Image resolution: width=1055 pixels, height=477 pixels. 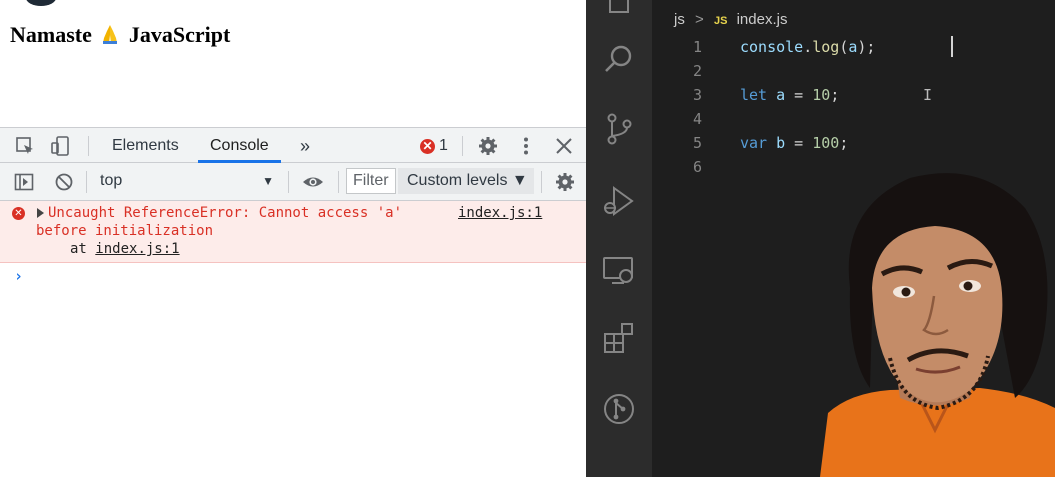 What do you see at coordinates (60, 146) in the screenshot?
I see `device-toolbar-icon` at bounding box center [60, 146].